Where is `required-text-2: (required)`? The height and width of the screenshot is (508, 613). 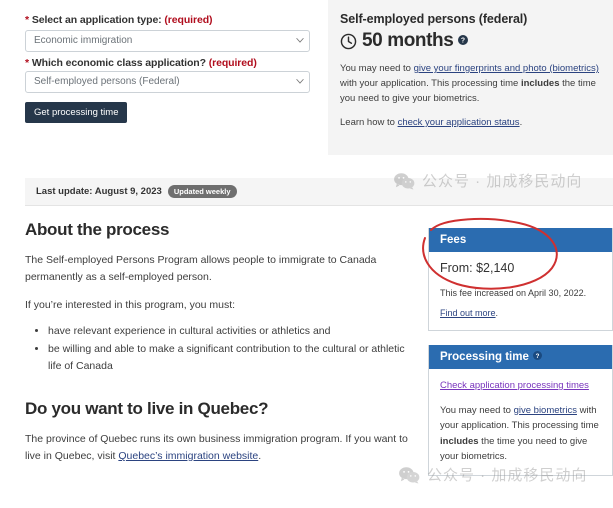 required-text-2: (required) is located at coordinates (232, 63).